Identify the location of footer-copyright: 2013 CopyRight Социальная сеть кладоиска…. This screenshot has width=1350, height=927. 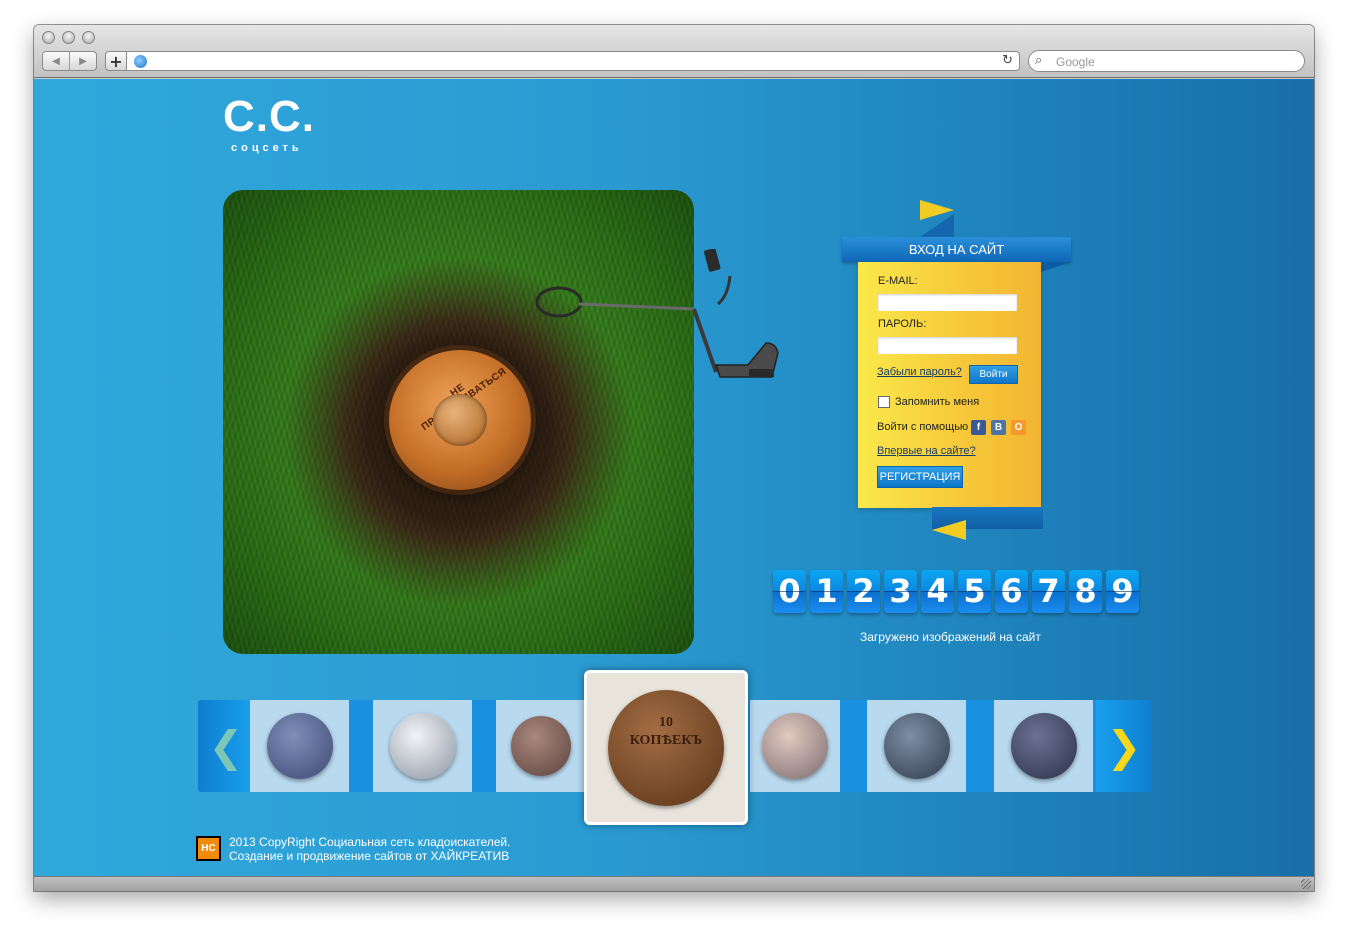
(369, 849).